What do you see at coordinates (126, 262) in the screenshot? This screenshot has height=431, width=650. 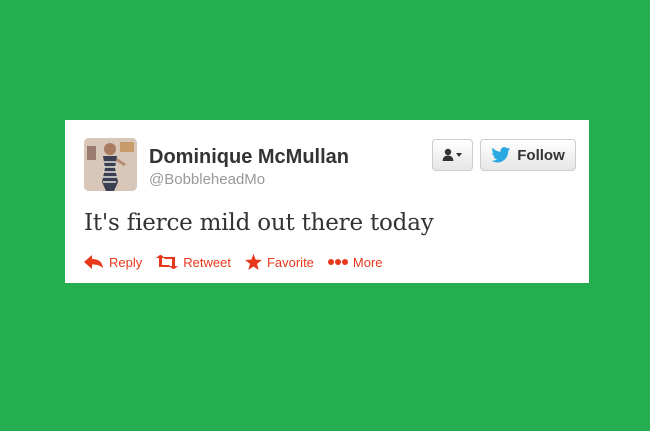 I see `reply-label: Reply` at bounding box center [126, 262].